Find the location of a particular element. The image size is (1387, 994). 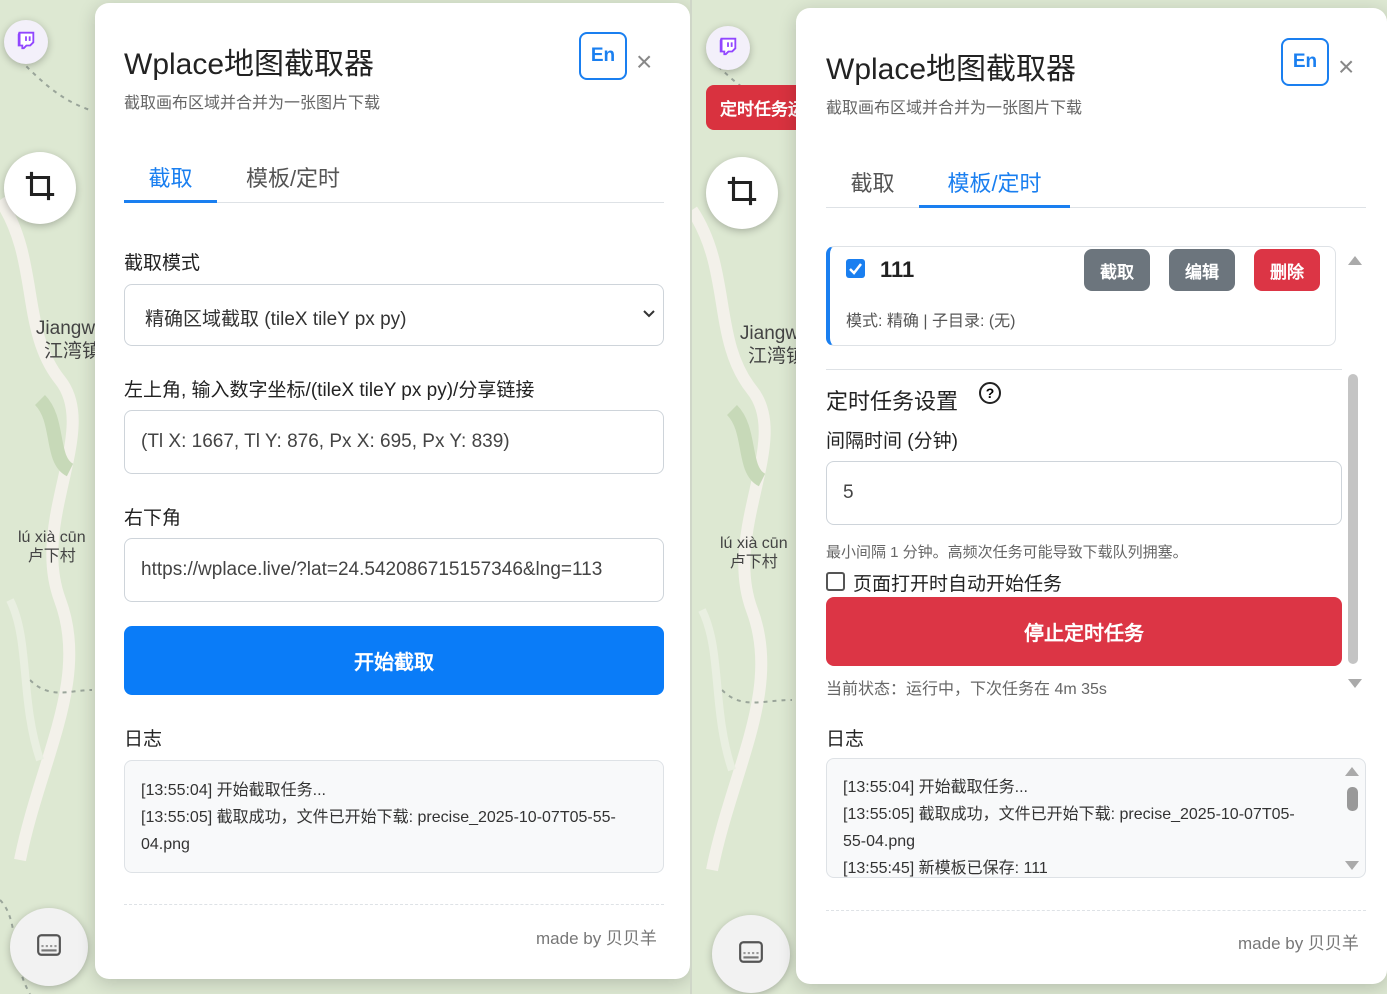

autostart-label: 页面打开时自动开始任务 is located at coordinates (957, 582).